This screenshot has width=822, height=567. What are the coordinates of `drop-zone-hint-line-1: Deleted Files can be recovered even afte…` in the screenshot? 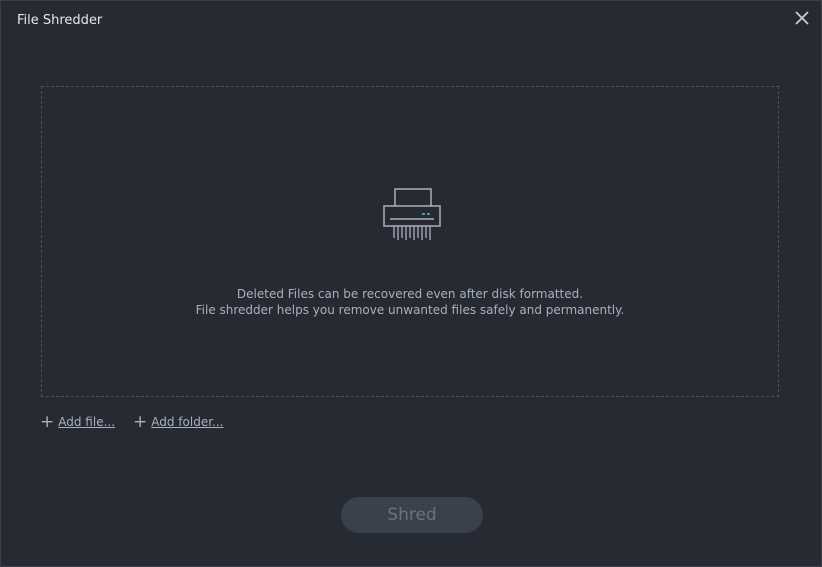 It's located at (410, 294).